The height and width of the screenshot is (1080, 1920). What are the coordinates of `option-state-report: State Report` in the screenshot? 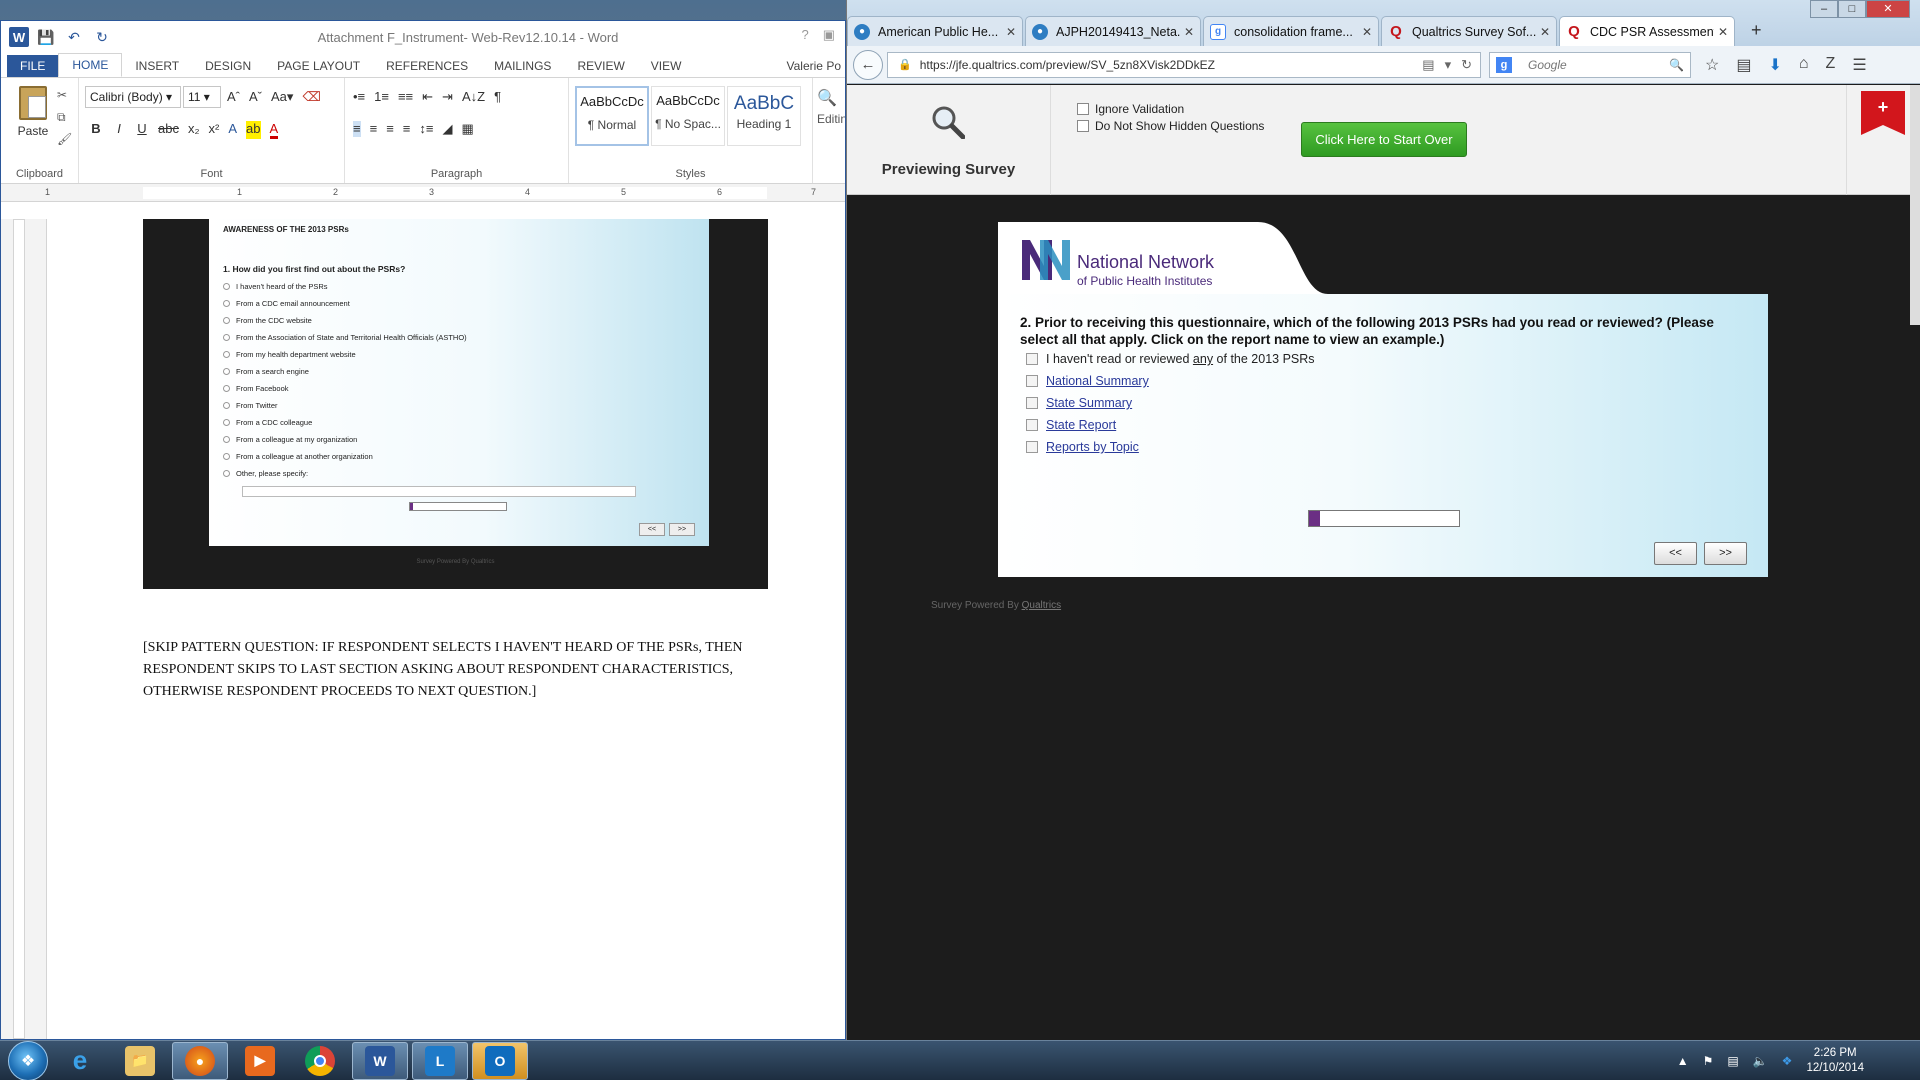 It's located at (1071, 425).